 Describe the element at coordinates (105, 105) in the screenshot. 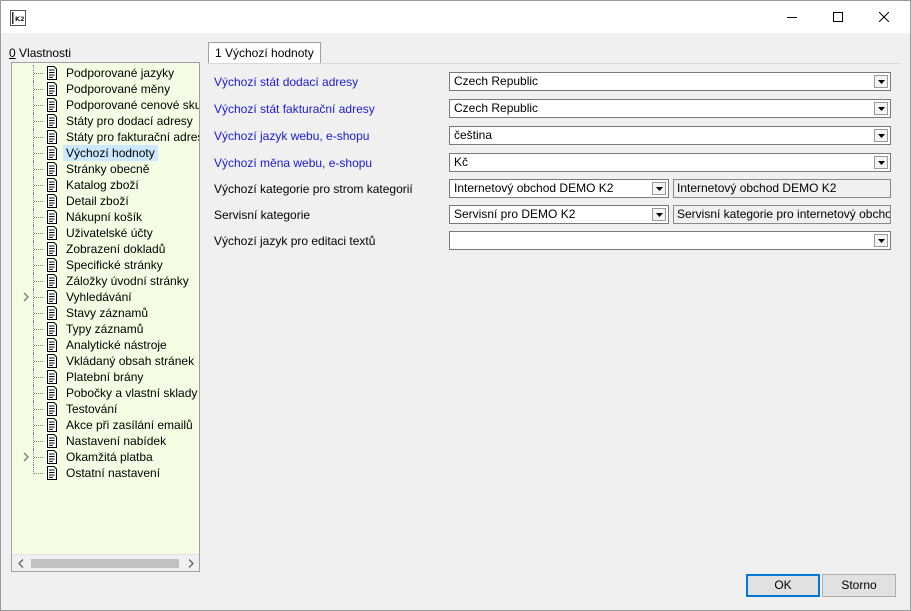

I see `tree-item: Podporované cenové skupiny` at that location.